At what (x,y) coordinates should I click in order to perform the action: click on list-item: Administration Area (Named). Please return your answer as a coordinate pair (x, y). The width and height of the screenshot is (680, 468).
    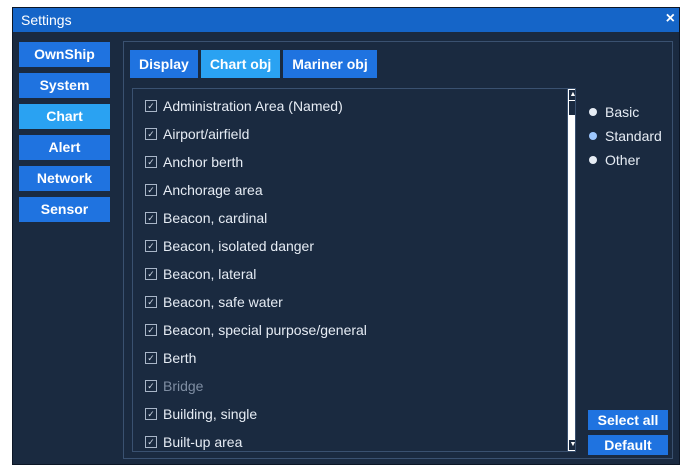
    Looking at the image, I should click on (244, 106).